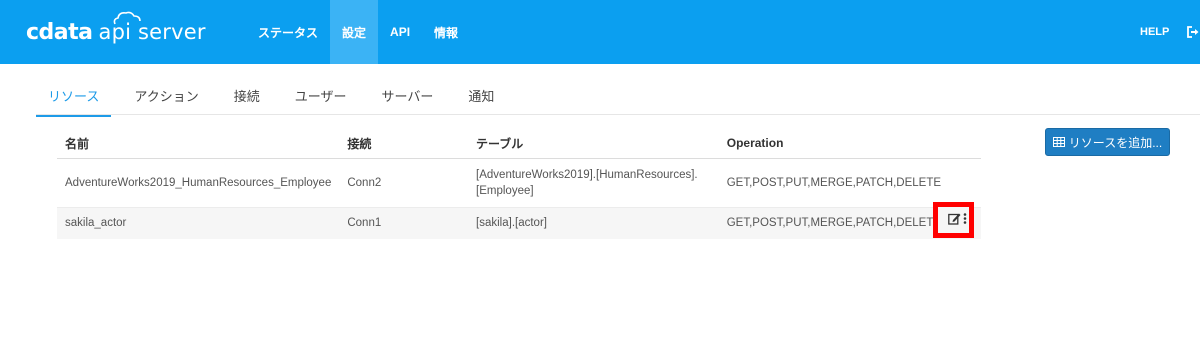 The width and height of the screenshot is (1200, 347). What do you see at coordinates (593, 223) in the screenshot?
I see `cell-table: [sakila].[actor]` at bounding box center [593, 223].